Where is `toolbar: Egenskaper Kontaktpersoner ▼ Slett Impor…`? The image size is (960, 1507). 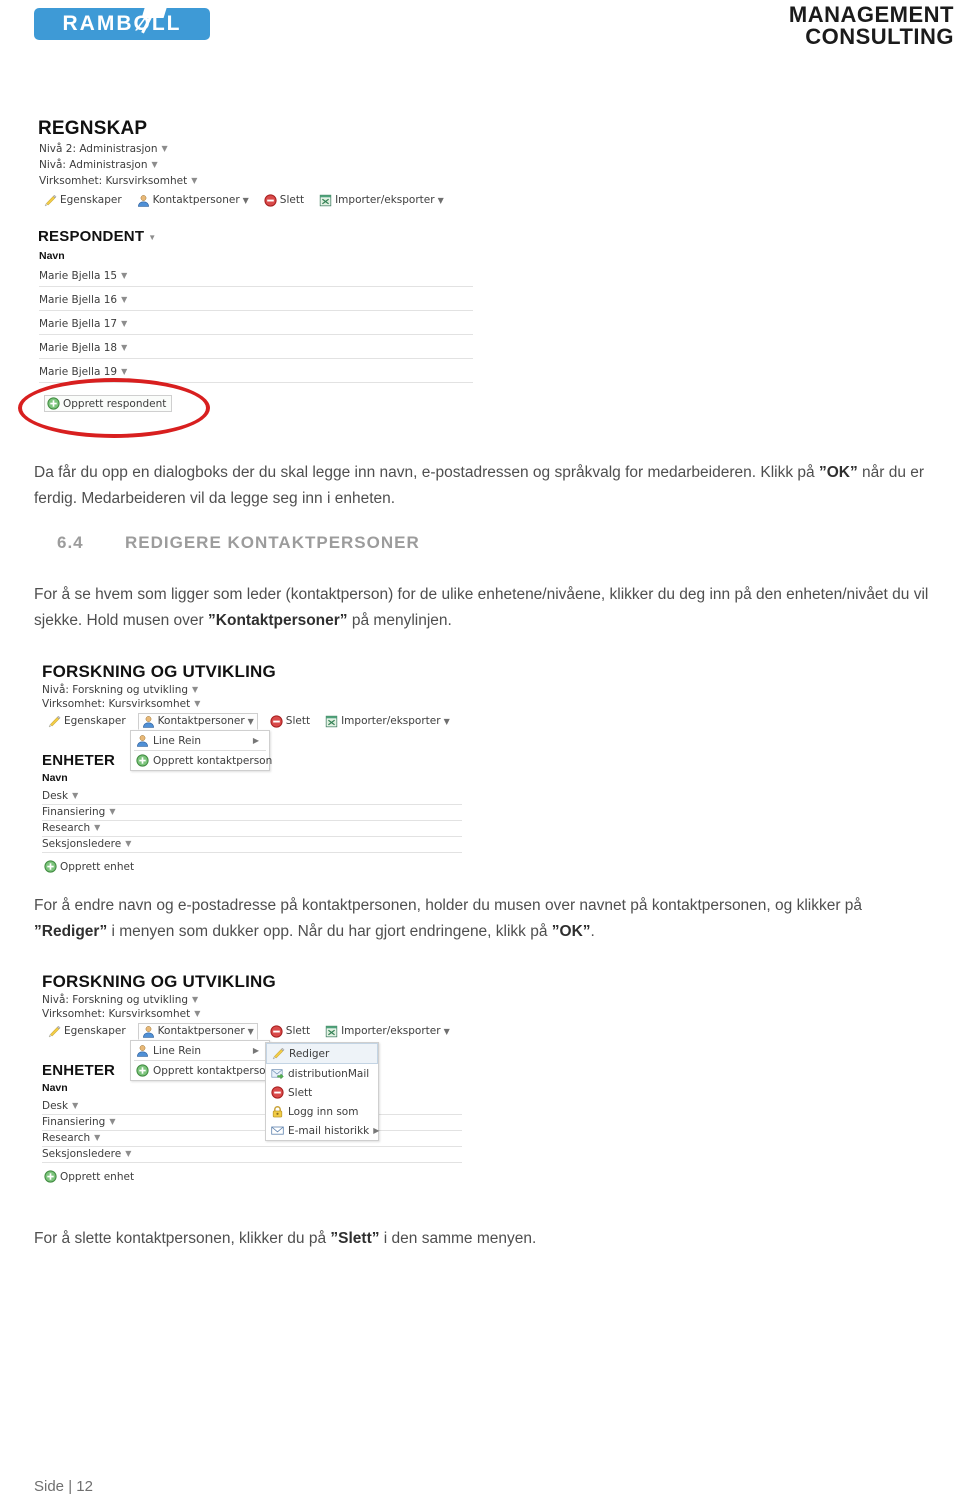 toolbar: Egenskaper Kontaktpersoner ▼ Slett Impor… is located at coordinates (244, 200).